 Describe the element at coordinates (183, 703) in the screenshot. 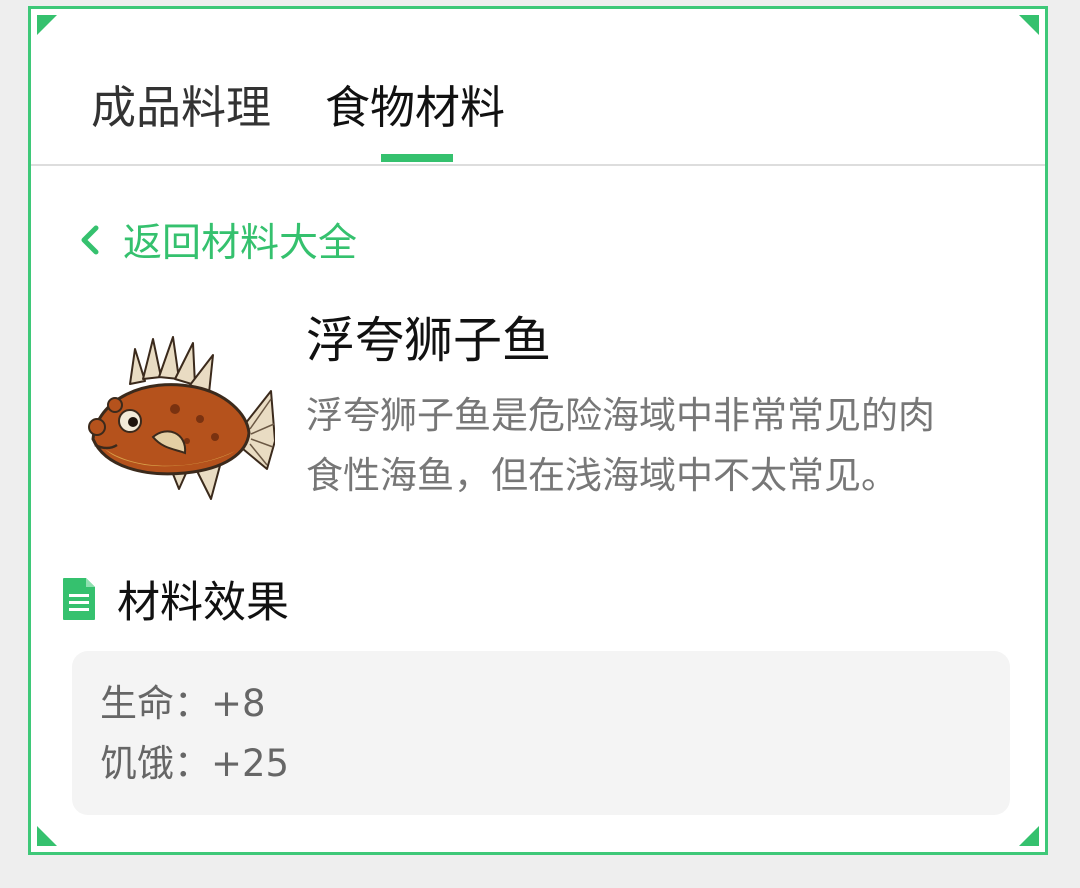

I see `effect-health: 生命：+8` at that location.